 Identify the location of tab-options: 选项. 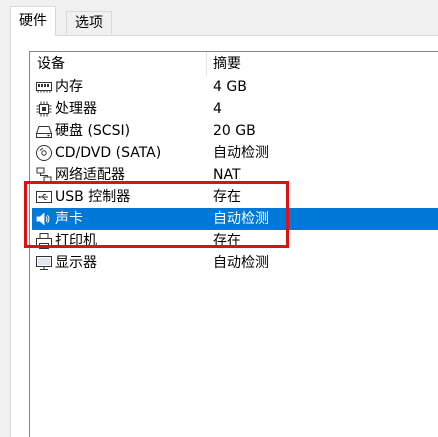
(89, 22).